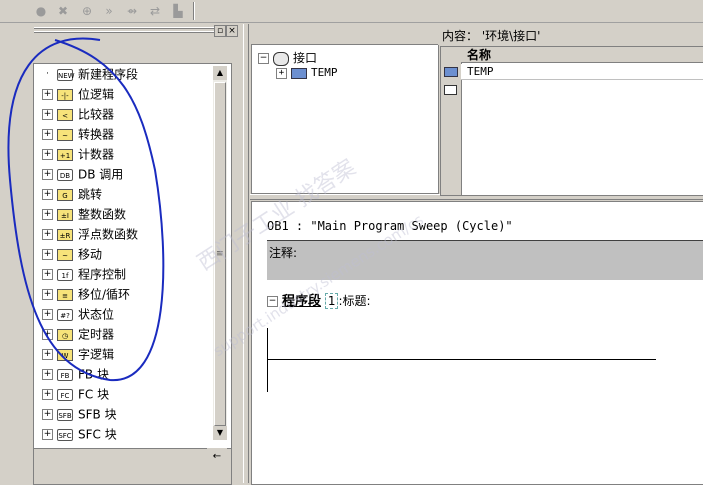 The width and height of the screenshot is (703, 485). What do you see at coordinates (65, 434) in the screenshot?
I see `sfc-block-icon: SFC` at bounding box center [65, 434].